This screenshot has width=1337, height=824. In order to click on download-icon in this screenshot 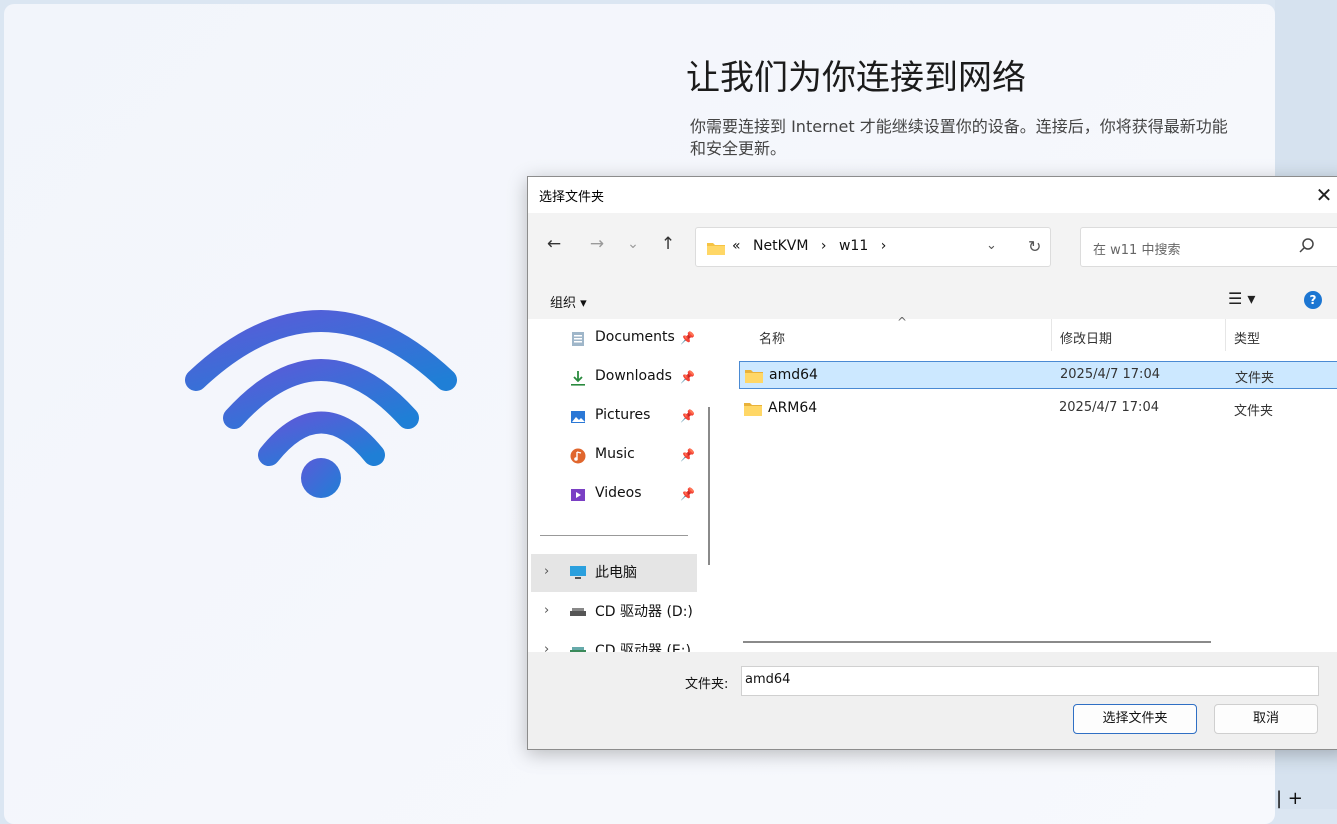, I will do `click(578, 378)`.